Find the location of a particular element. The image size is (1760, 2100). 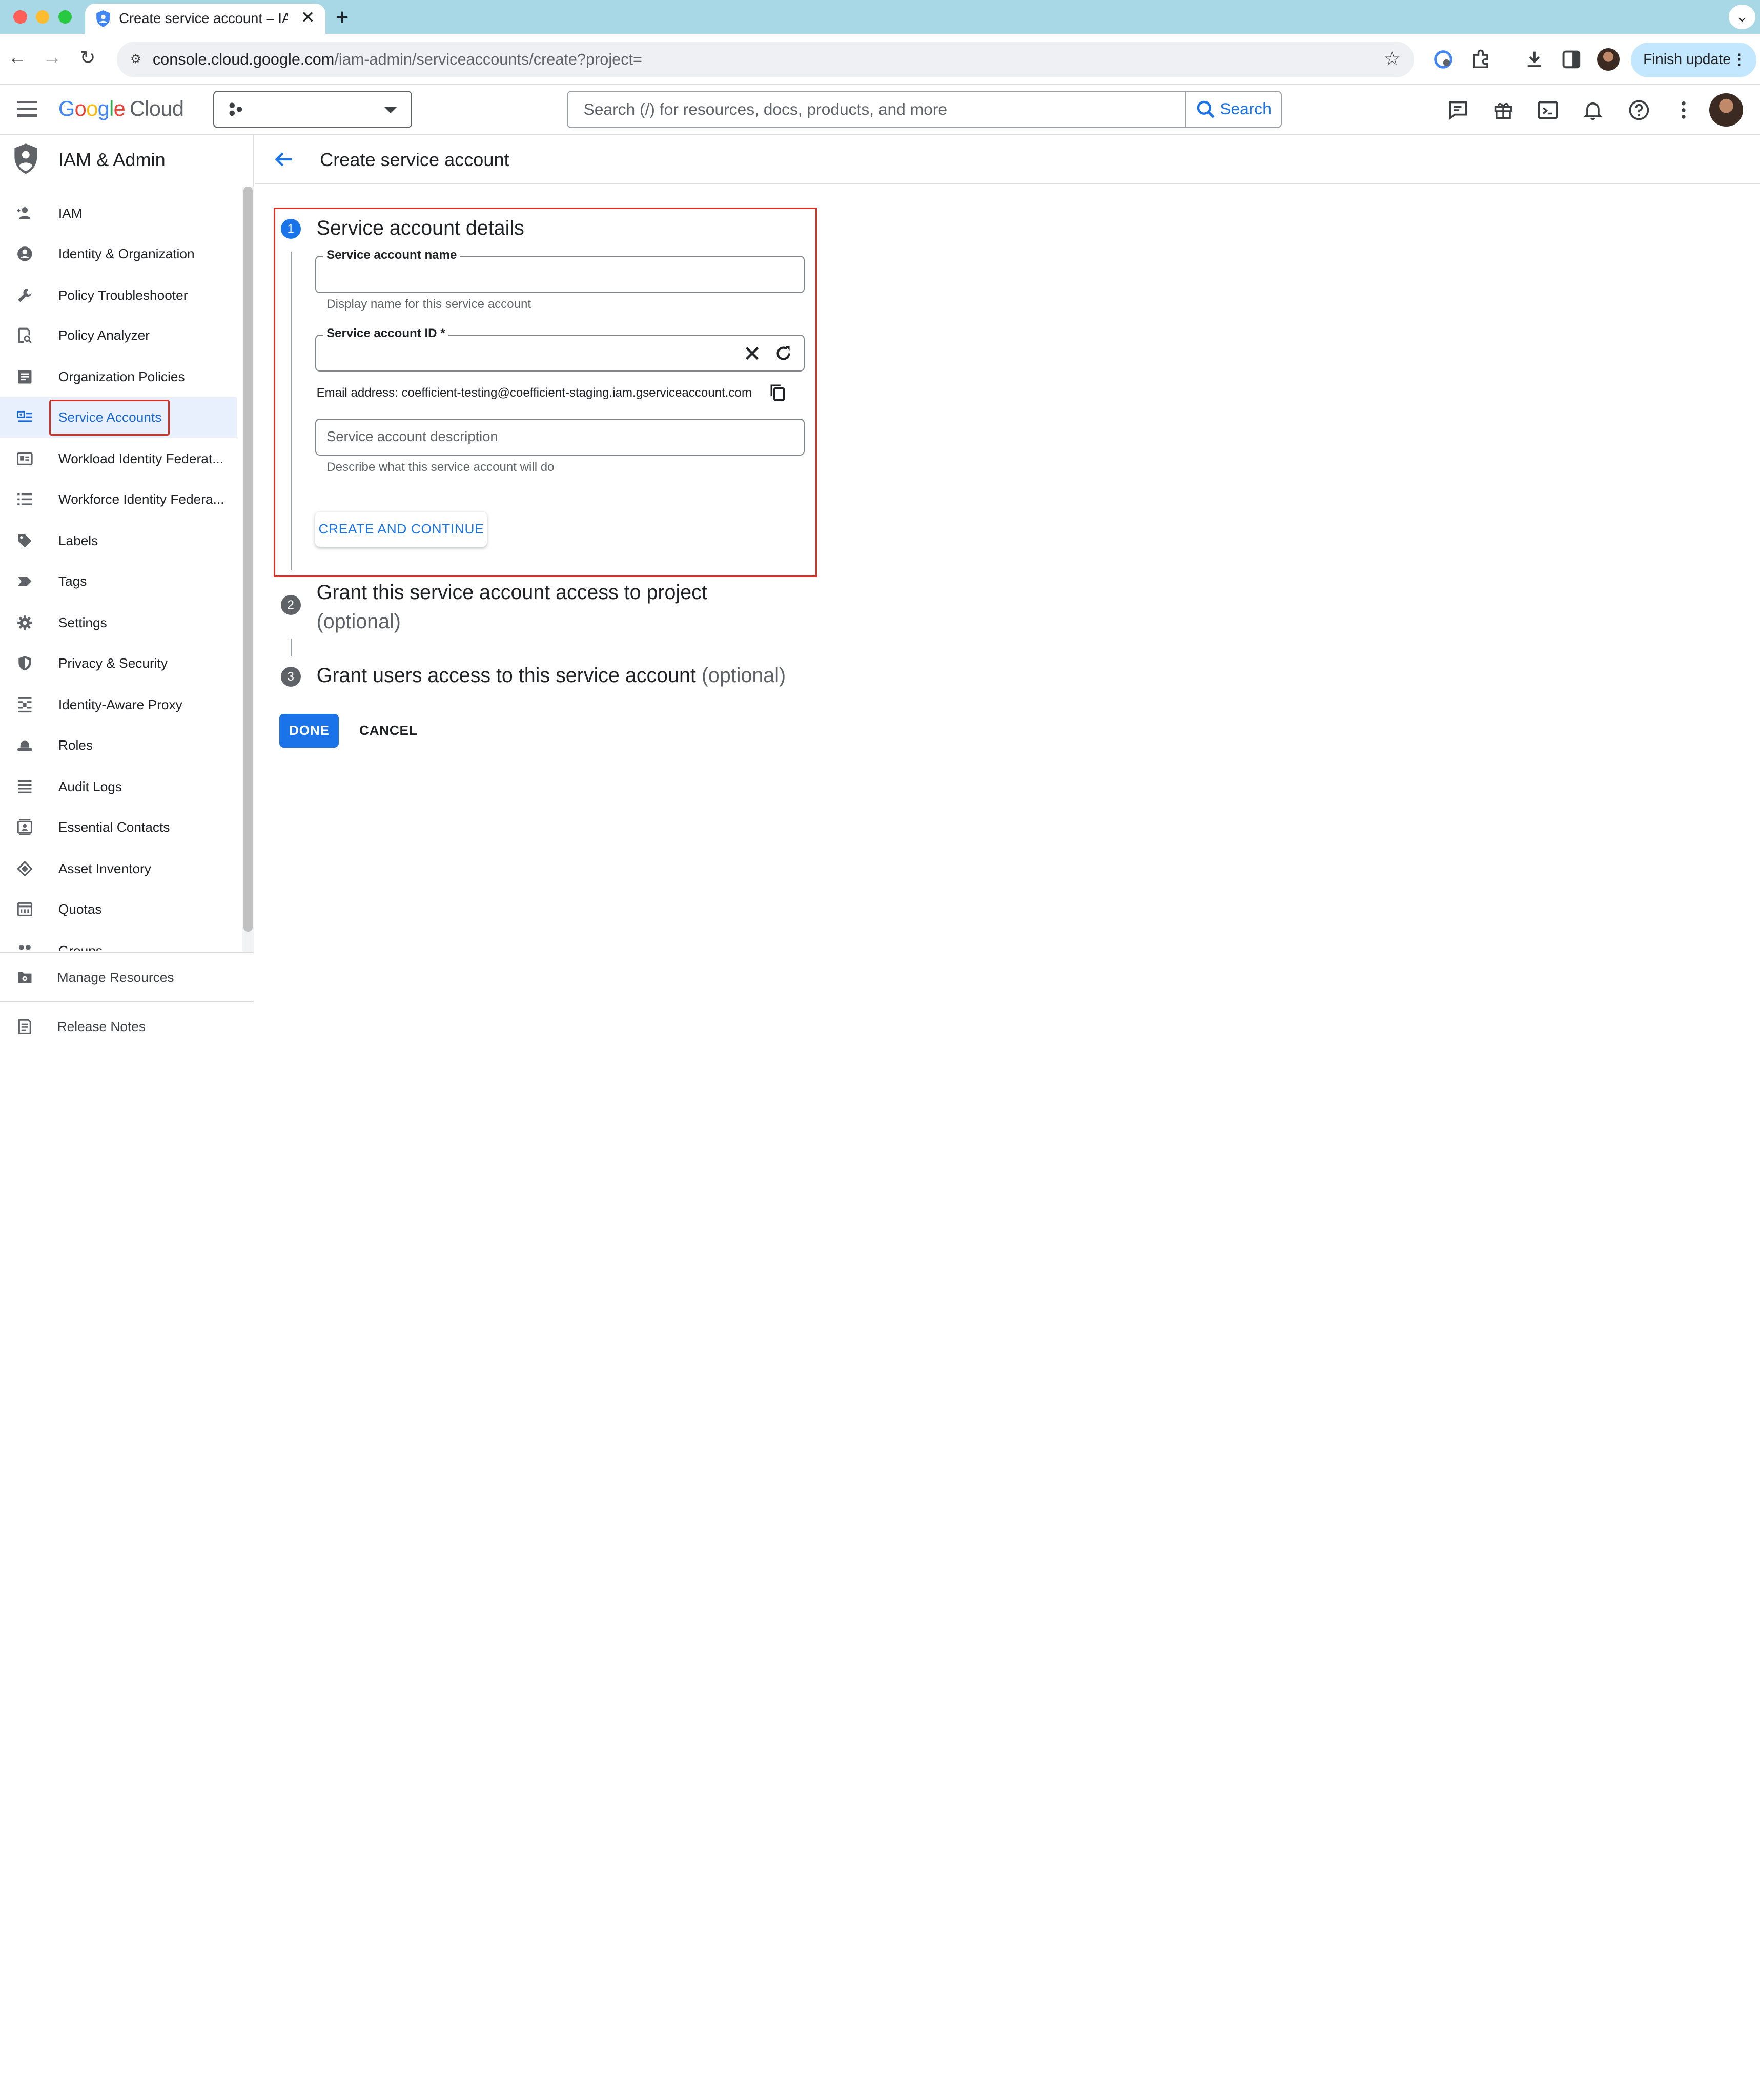

sidebar-footer-label: Release Notes is located at coordinates (101, 1027).